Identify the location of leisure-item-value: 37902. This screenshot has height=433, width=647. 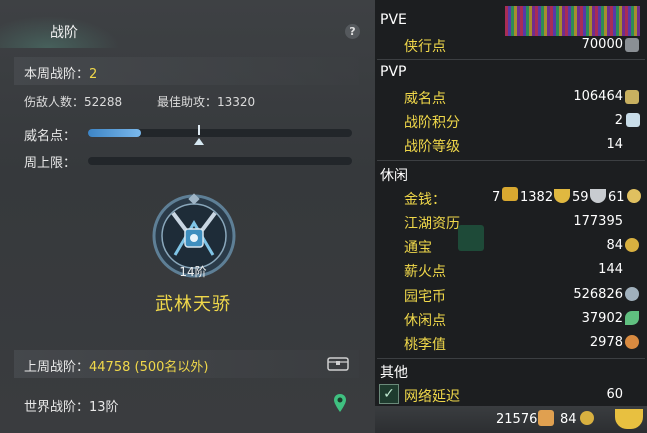
(602, 318).